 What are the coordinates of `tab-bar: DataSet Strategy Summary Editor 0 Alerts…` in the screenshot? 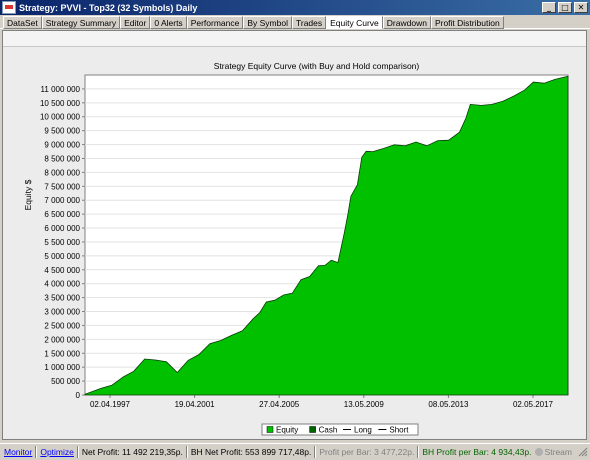 It's located at (295, 22).